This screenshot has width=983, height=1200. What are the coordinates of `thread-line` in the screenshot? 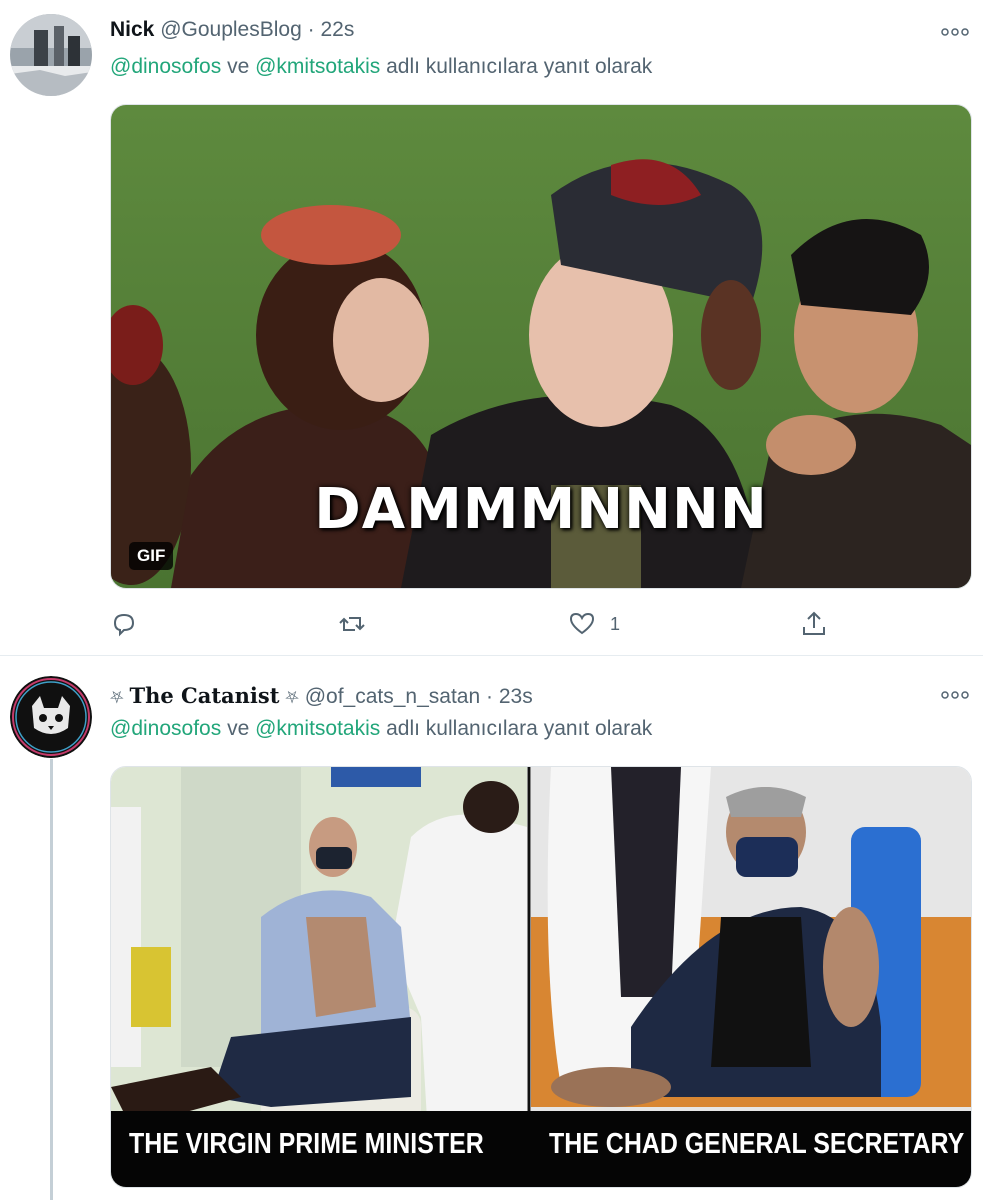 It's located at (51, 979).